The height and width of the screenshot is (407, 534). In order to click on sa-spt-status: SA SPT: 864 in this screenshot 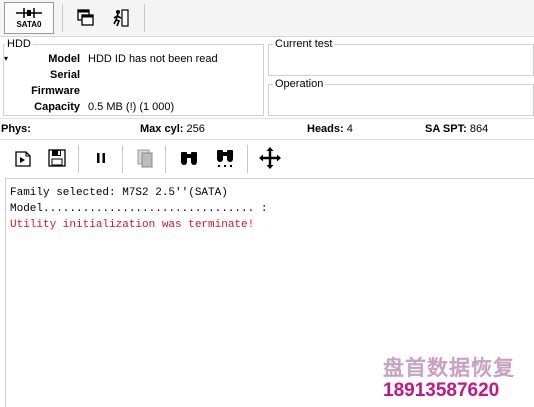, I will do `click(456, 129)`.